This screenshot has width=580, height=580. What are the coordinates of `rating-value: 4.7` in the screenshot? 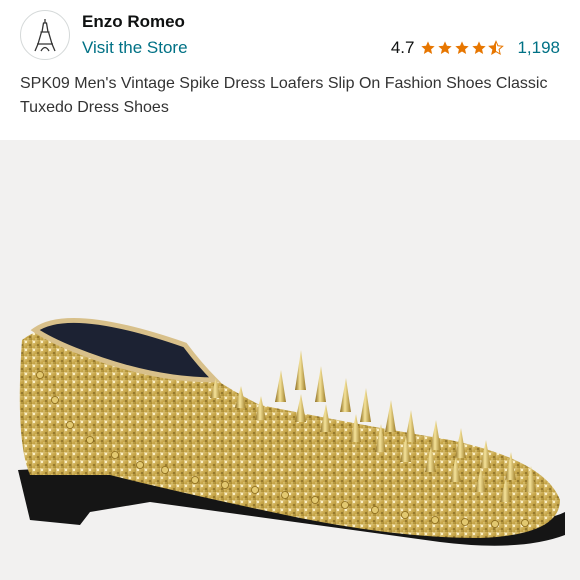 It's located at (402, 47).